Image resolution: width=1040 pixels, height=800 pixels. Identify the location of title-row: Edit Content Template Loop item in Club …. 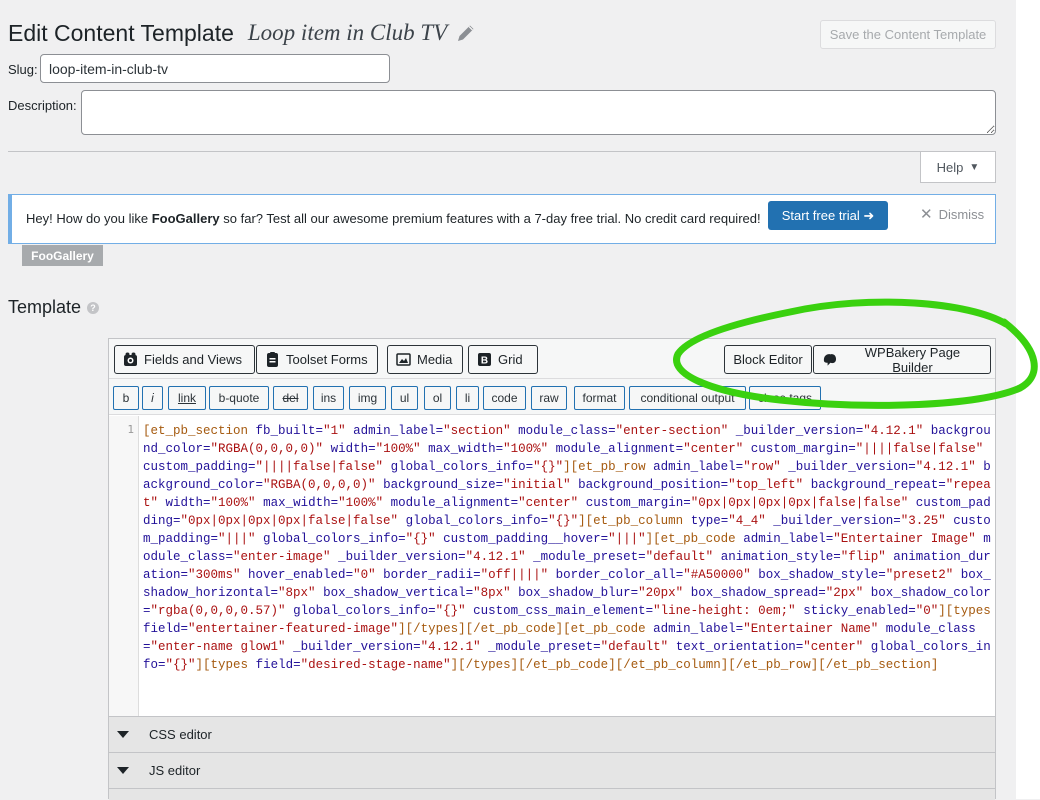
(242, 33).